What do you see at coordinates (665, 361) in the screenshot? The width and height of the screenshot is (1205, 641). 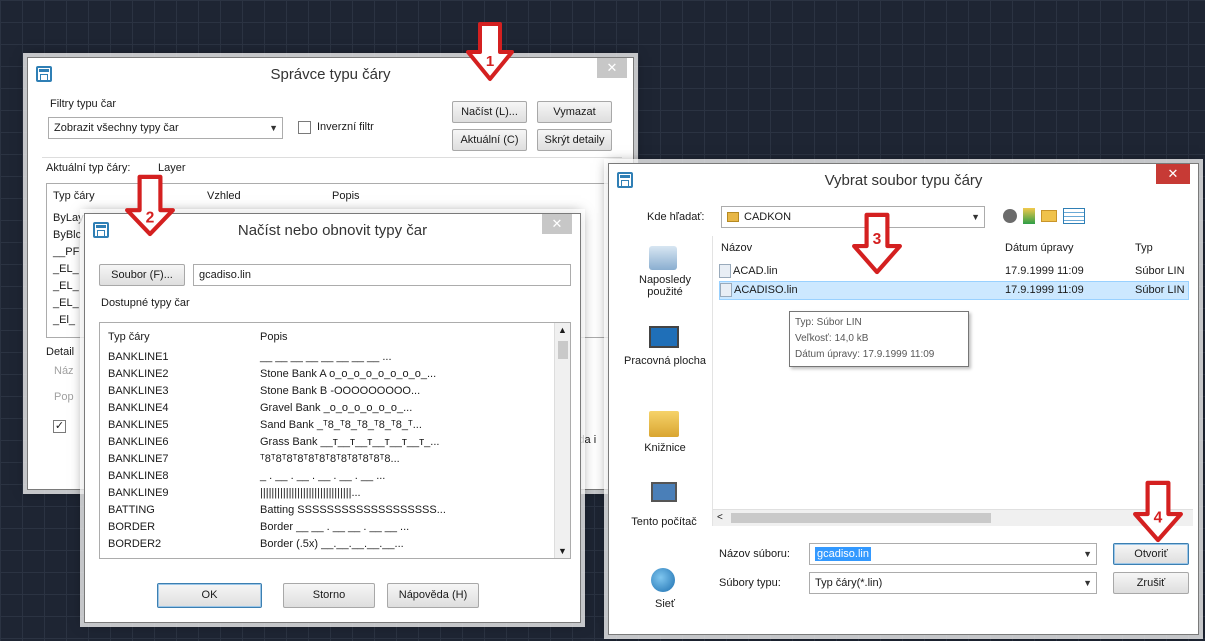 I see `place-desktop: Pracovná plocha` at bounding box center [665, 361].